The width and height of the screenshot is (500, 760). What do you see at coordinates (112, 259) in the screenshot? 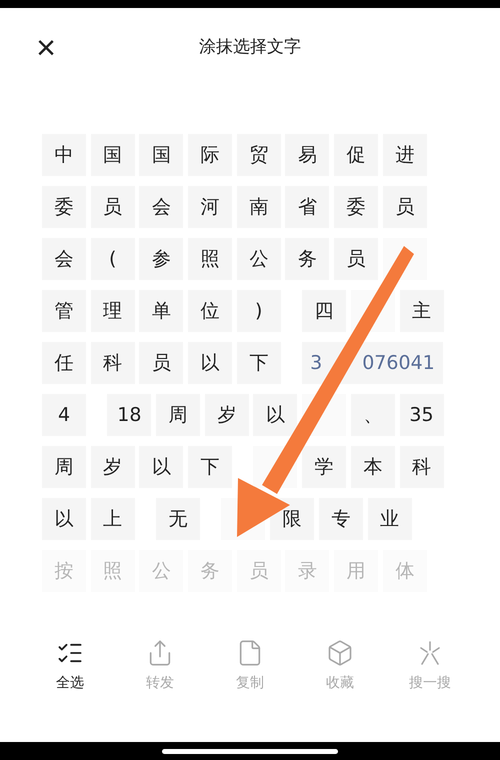
I see `word-chip: (` at bounding box center [112, 259].